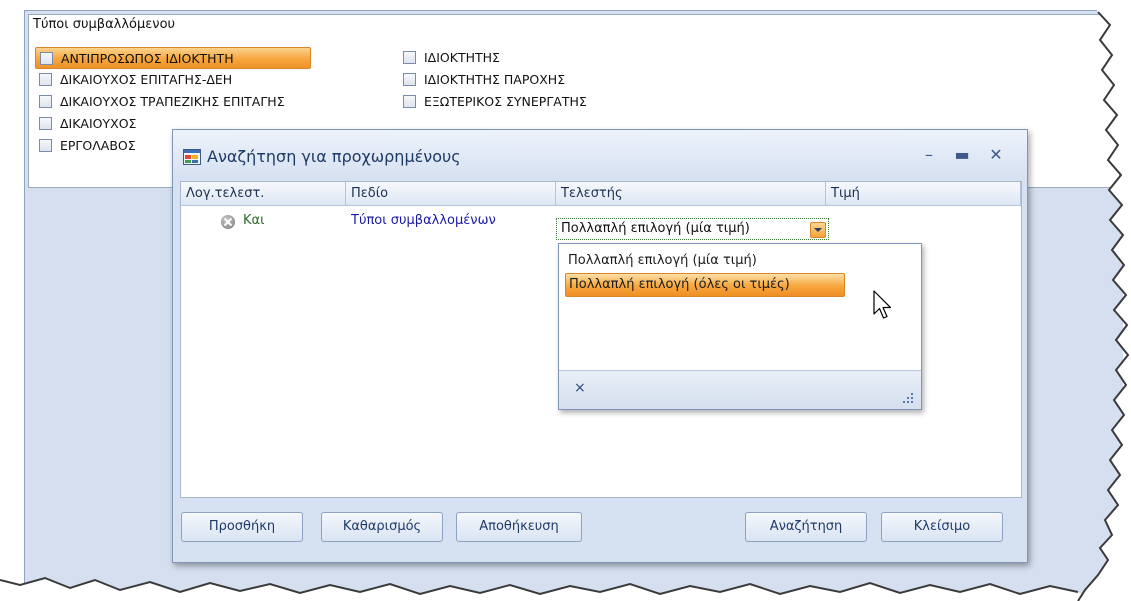  Describe the element at coordinates (691, 194) in the screenshot. I see `column-header-operator: Τελεστής` at that location.